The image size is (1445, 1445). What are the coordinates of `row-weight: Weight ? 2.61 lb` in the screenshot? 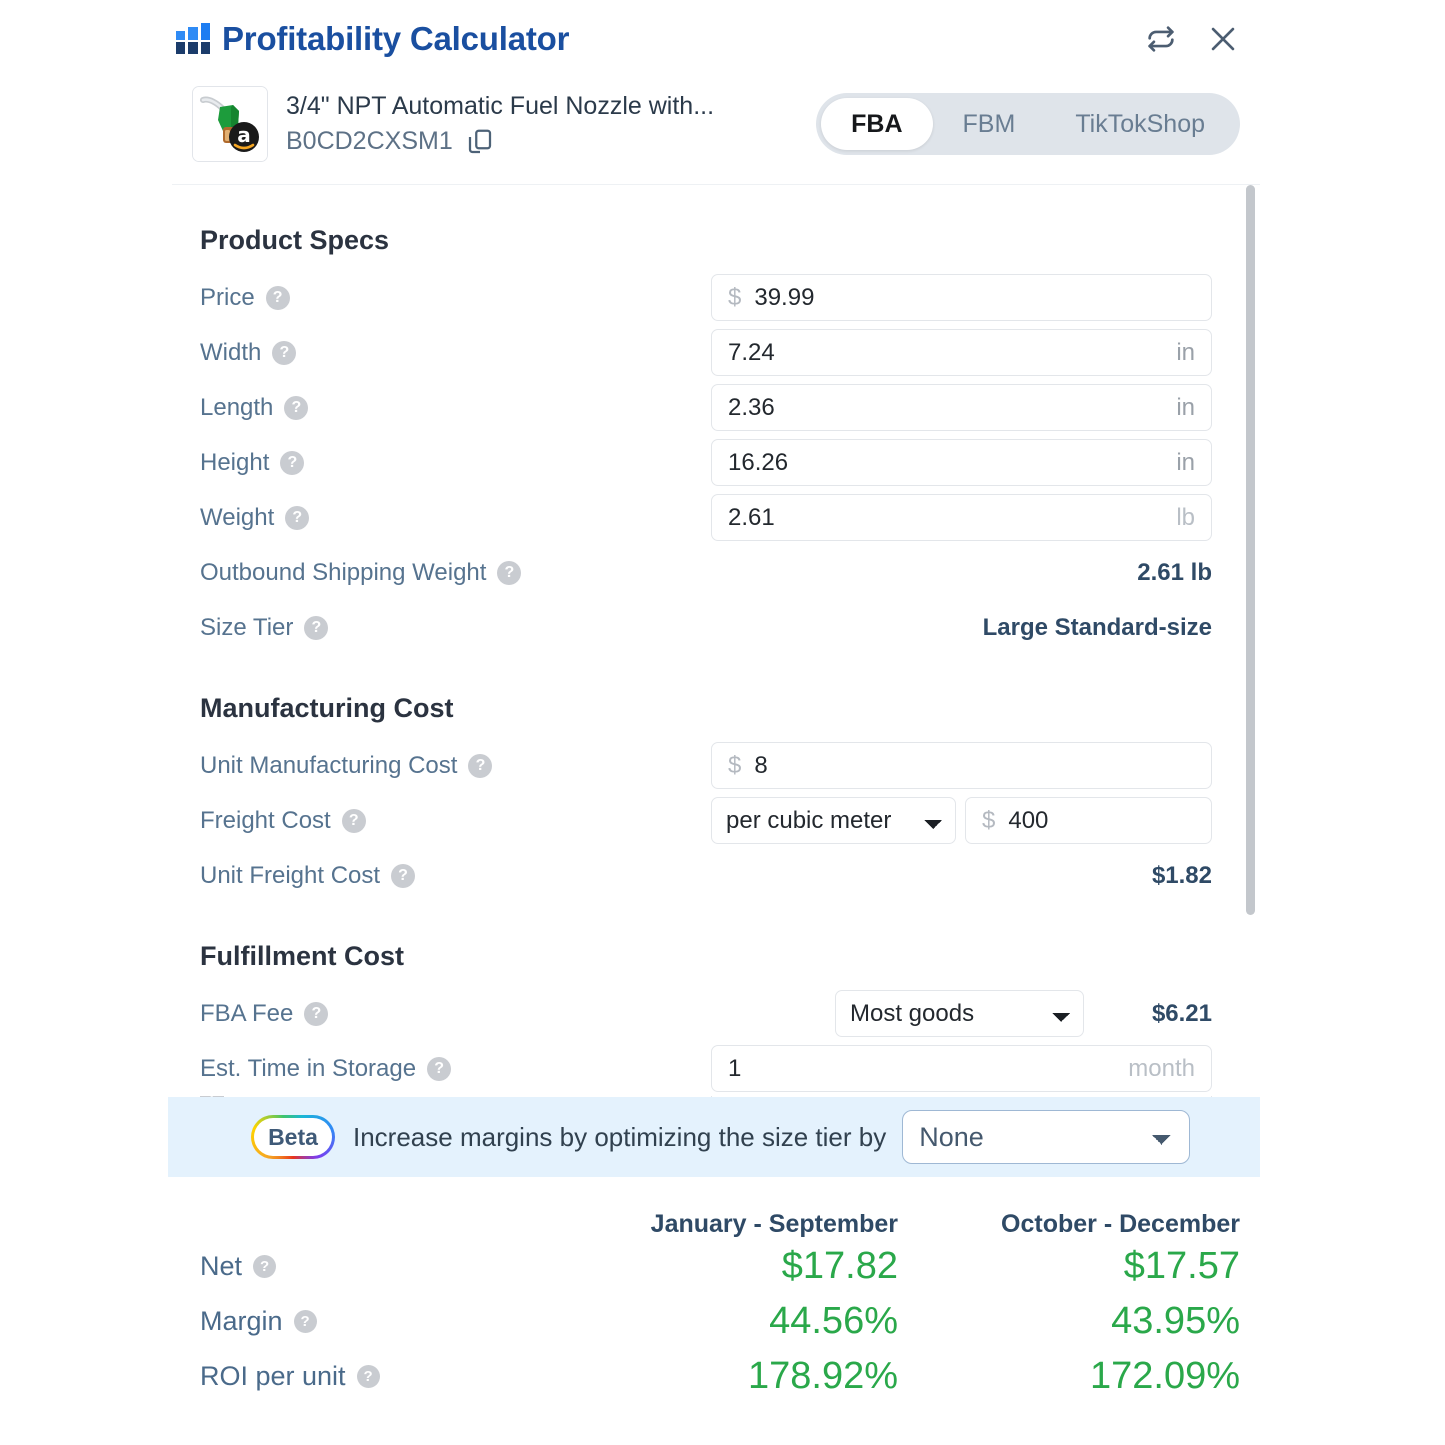 It's located at (706, 517).